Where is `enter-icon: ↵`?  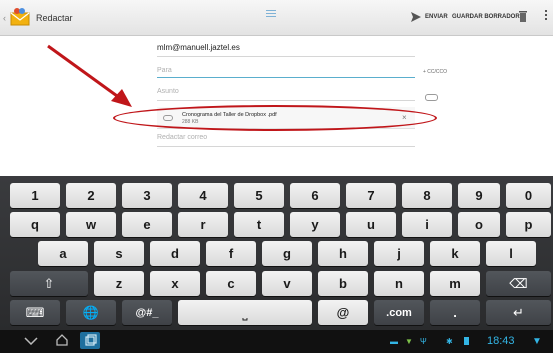 enter-icon: ↵ is located at coordinates (518, 312).